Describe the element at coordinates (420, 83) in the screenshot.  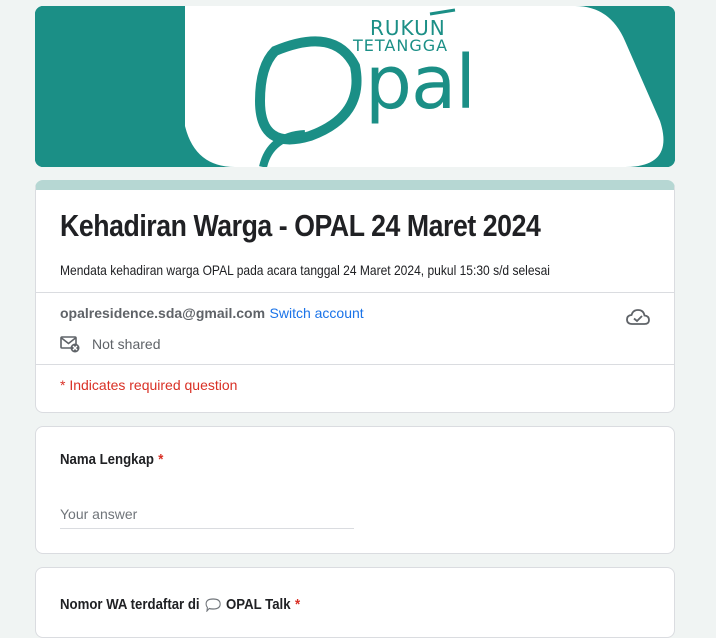
I see `logo-pal-text: pal` at that location.